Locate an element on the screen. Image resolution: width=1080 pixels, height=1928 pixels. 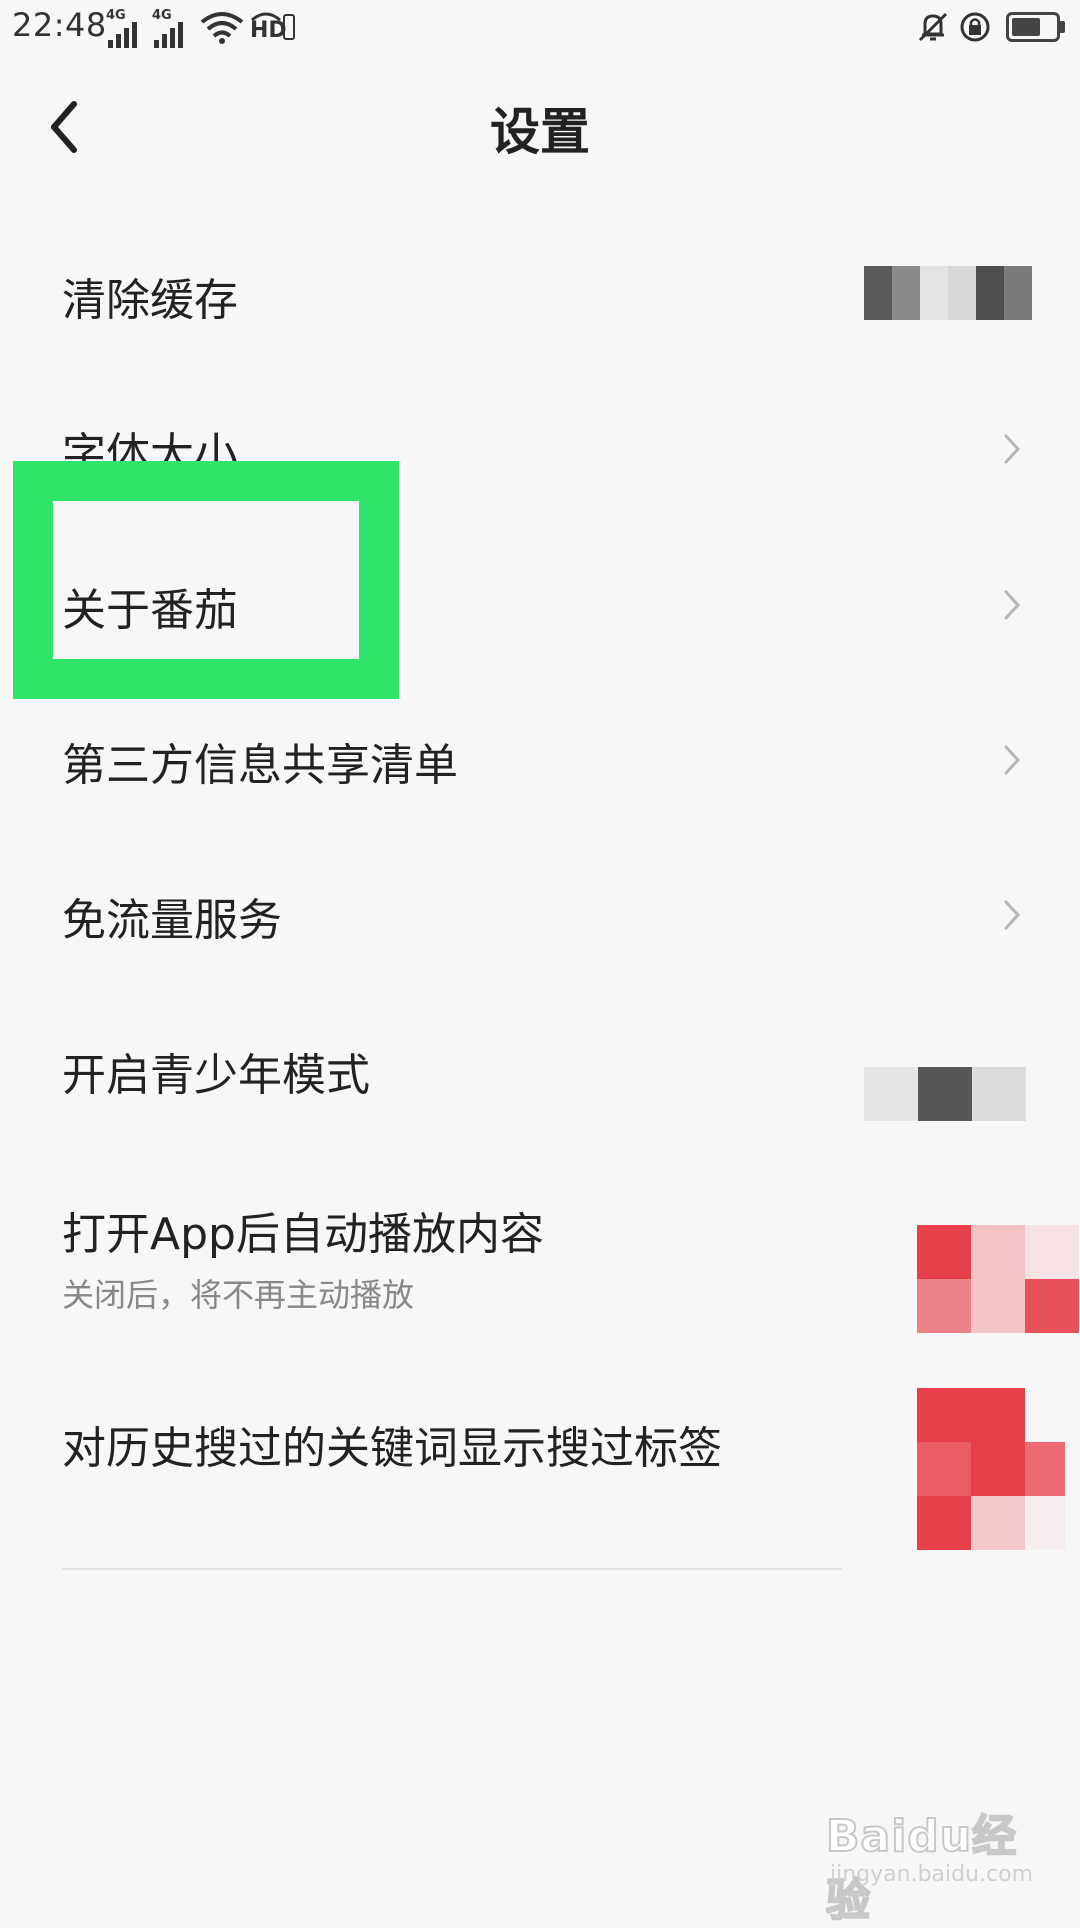
hd-icon: HD is located at coordinates (273, 26).